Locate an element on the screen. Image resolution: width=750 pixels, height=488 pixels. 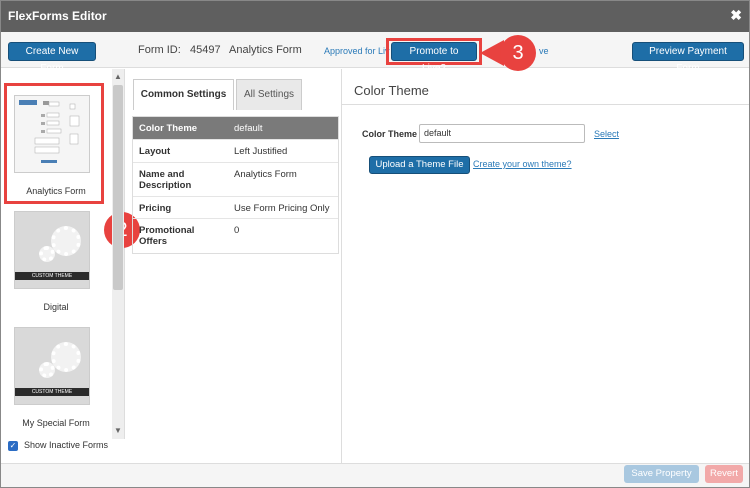
scrollbar-thumb is located at coordinates (118, 187).